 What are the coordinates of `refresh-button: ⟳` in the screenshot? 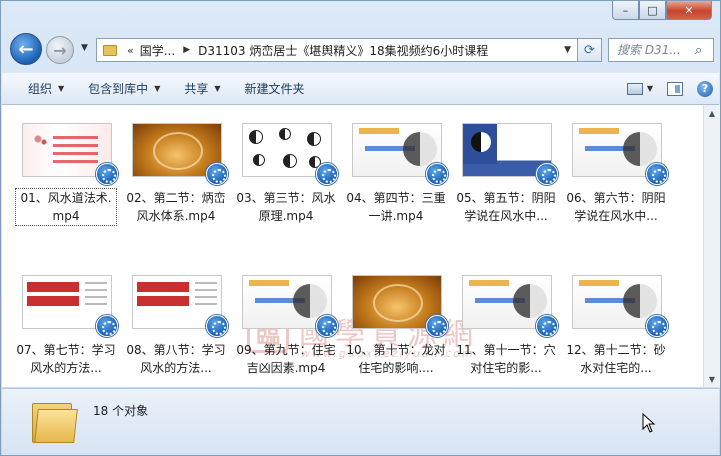 It's located at (590, 50).